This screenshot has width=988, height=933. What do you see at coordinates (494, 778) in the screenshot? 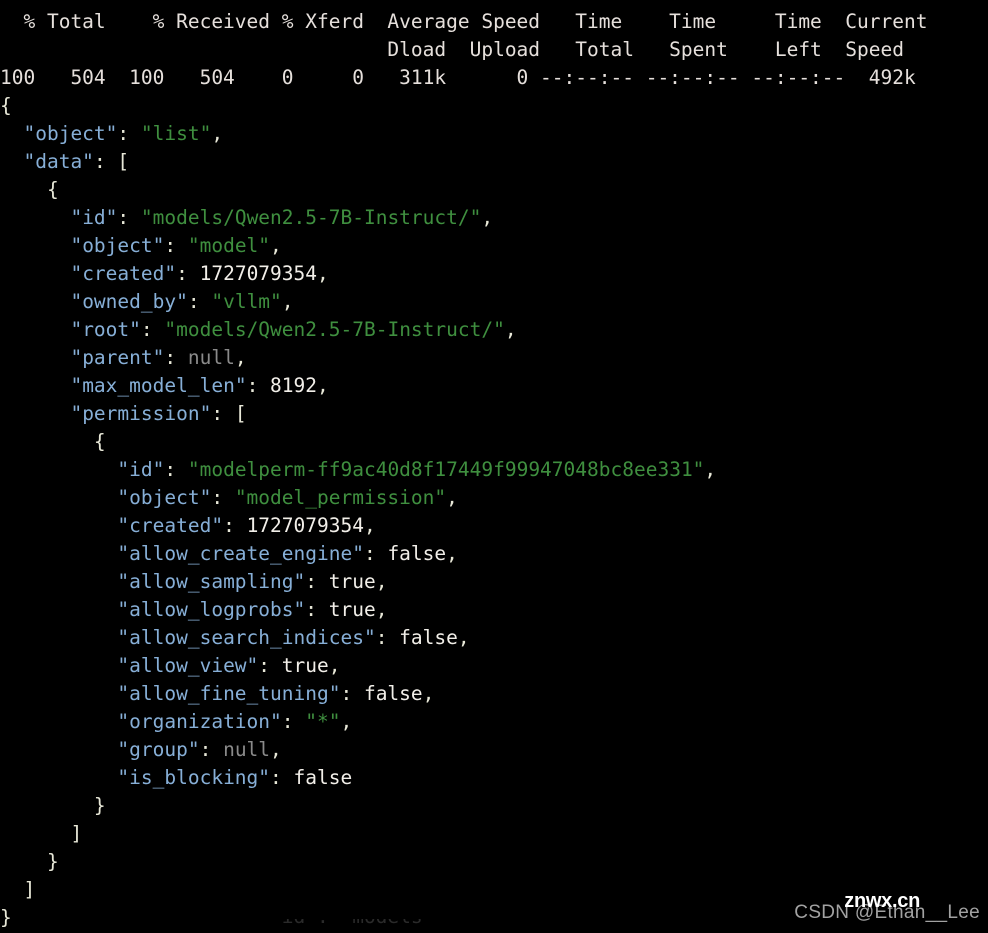
I see `json-line: "is_blocking": false` at bounding box center [494, 778].